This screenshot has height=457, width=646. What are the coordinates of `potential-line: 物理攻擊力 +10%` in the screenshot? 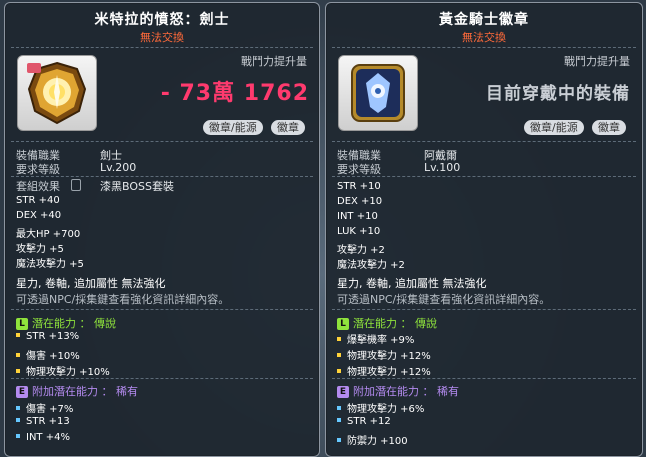 It's located at (63, 370).